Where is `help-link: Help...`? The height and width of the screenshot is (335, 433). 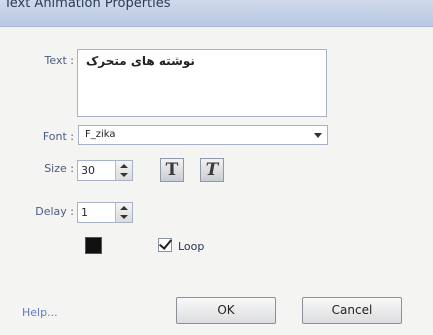 help-link: Help... is located at coordinates (40, 312).